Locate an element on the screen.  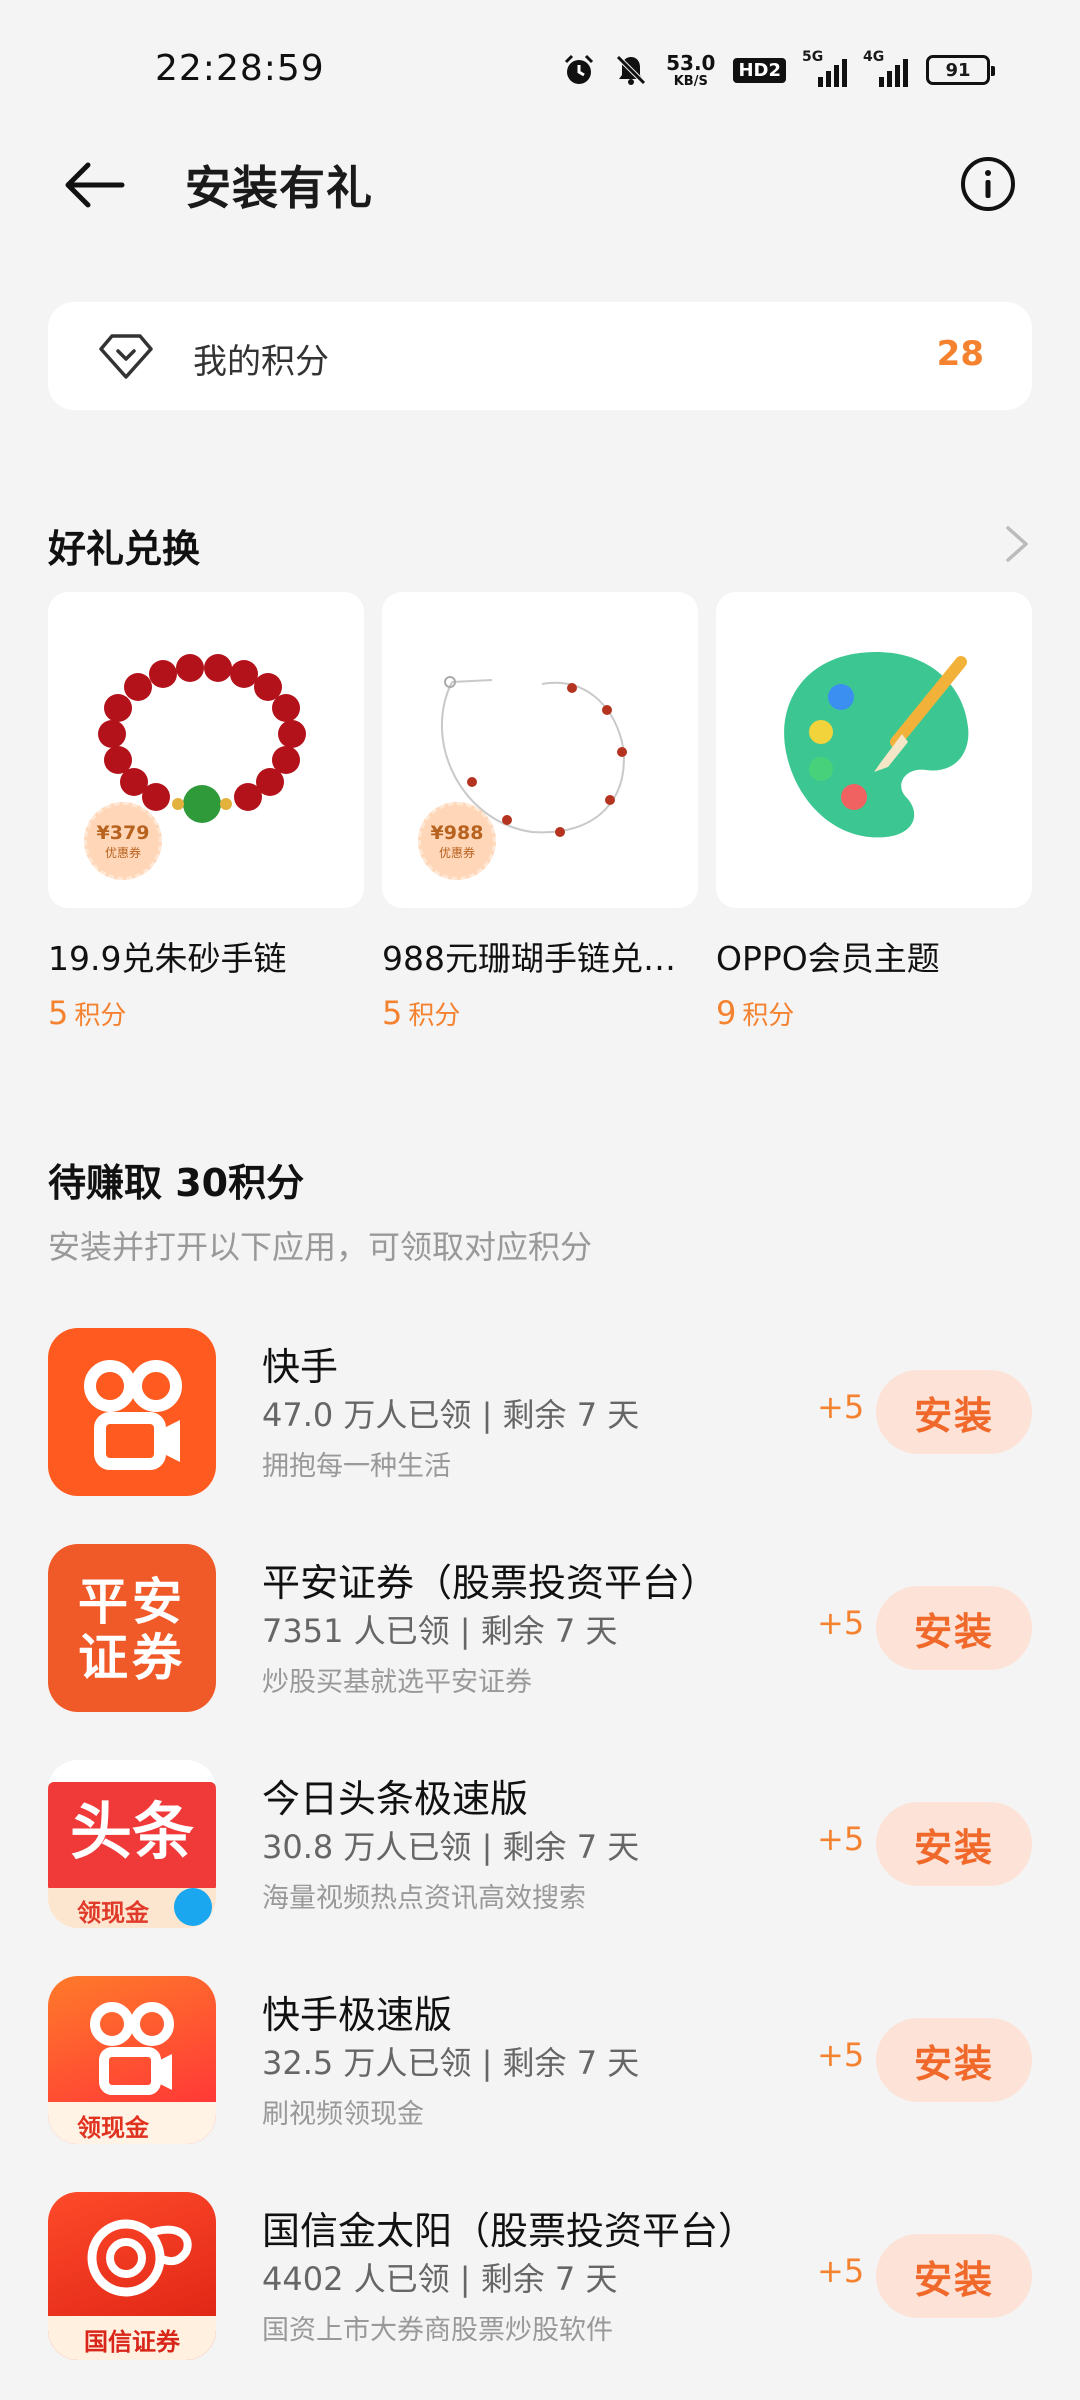
status-icons: 53.0 KB/S HD2 5G 4G 91 is located at coordinates (778, 70).